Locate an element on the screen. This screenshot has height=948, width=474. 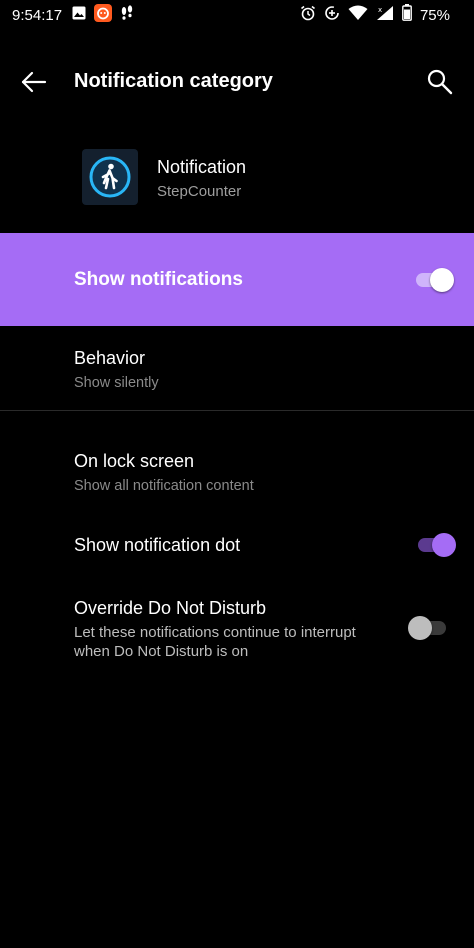
notification-dot-row: Show notification dot is located at coordinates (237, 545).